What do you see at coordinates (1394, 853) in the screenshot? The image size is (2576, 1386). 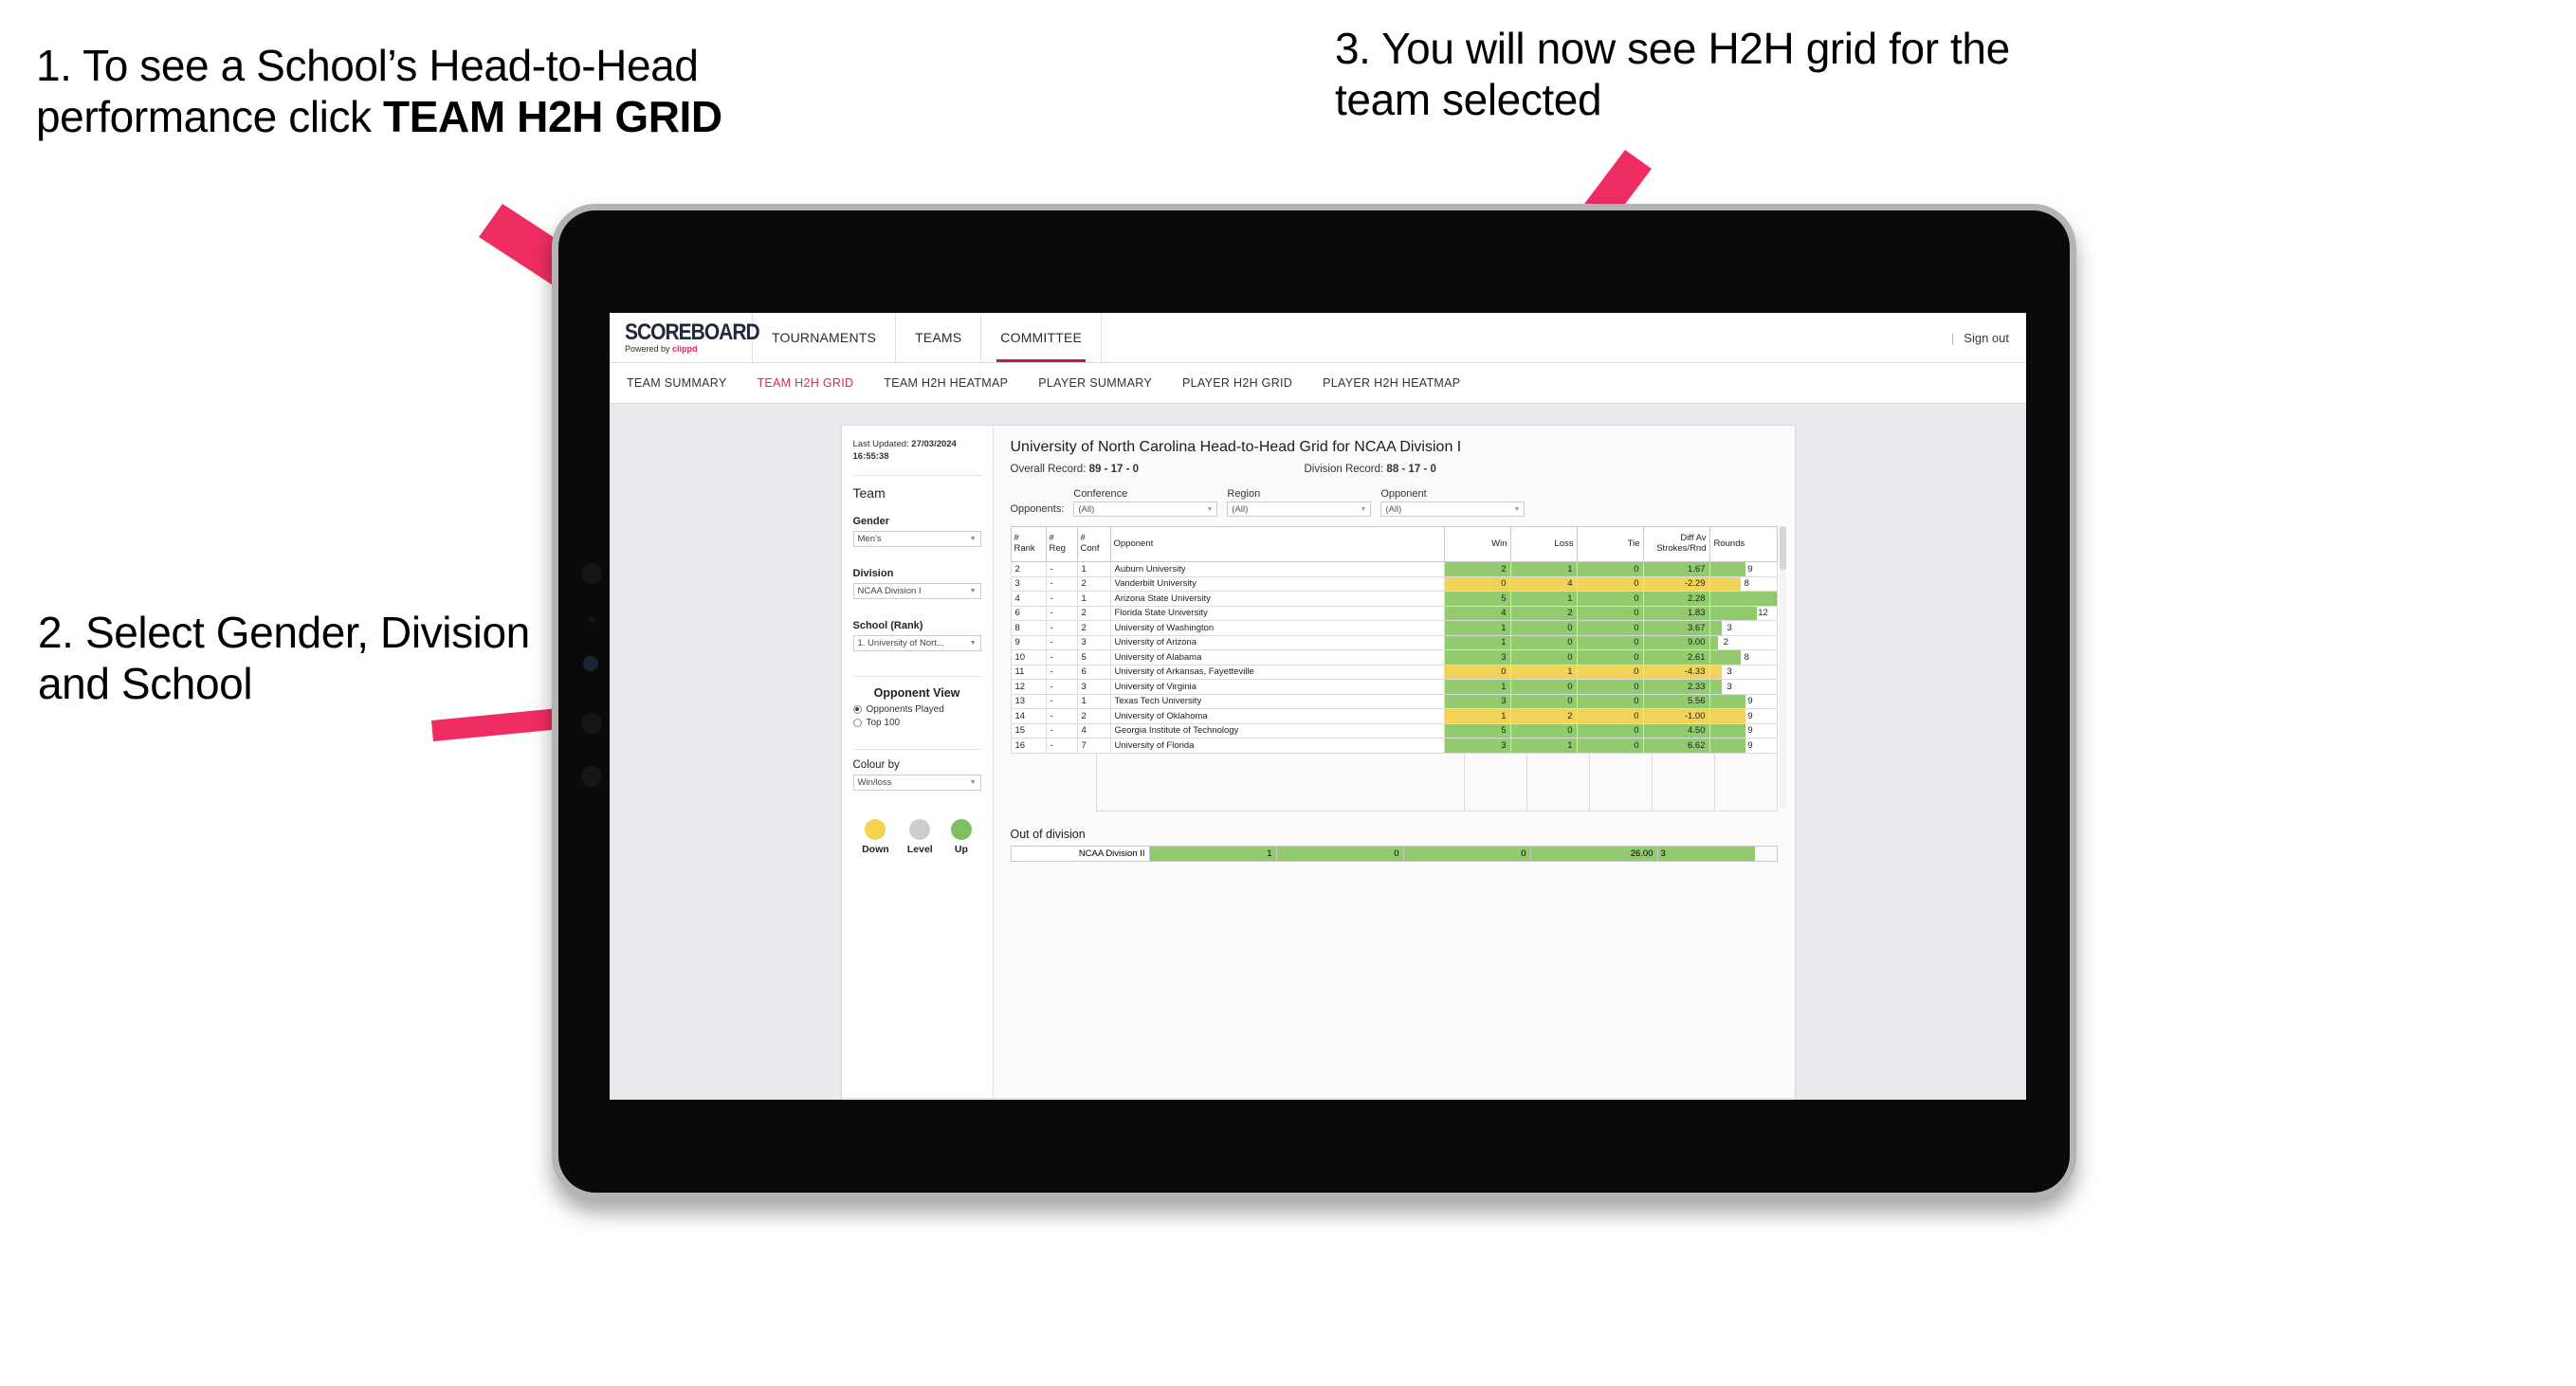 I see `out-of-division-row: NCAA Division II 1 0 0 26.00 3` at bounding box center [1394, 853].